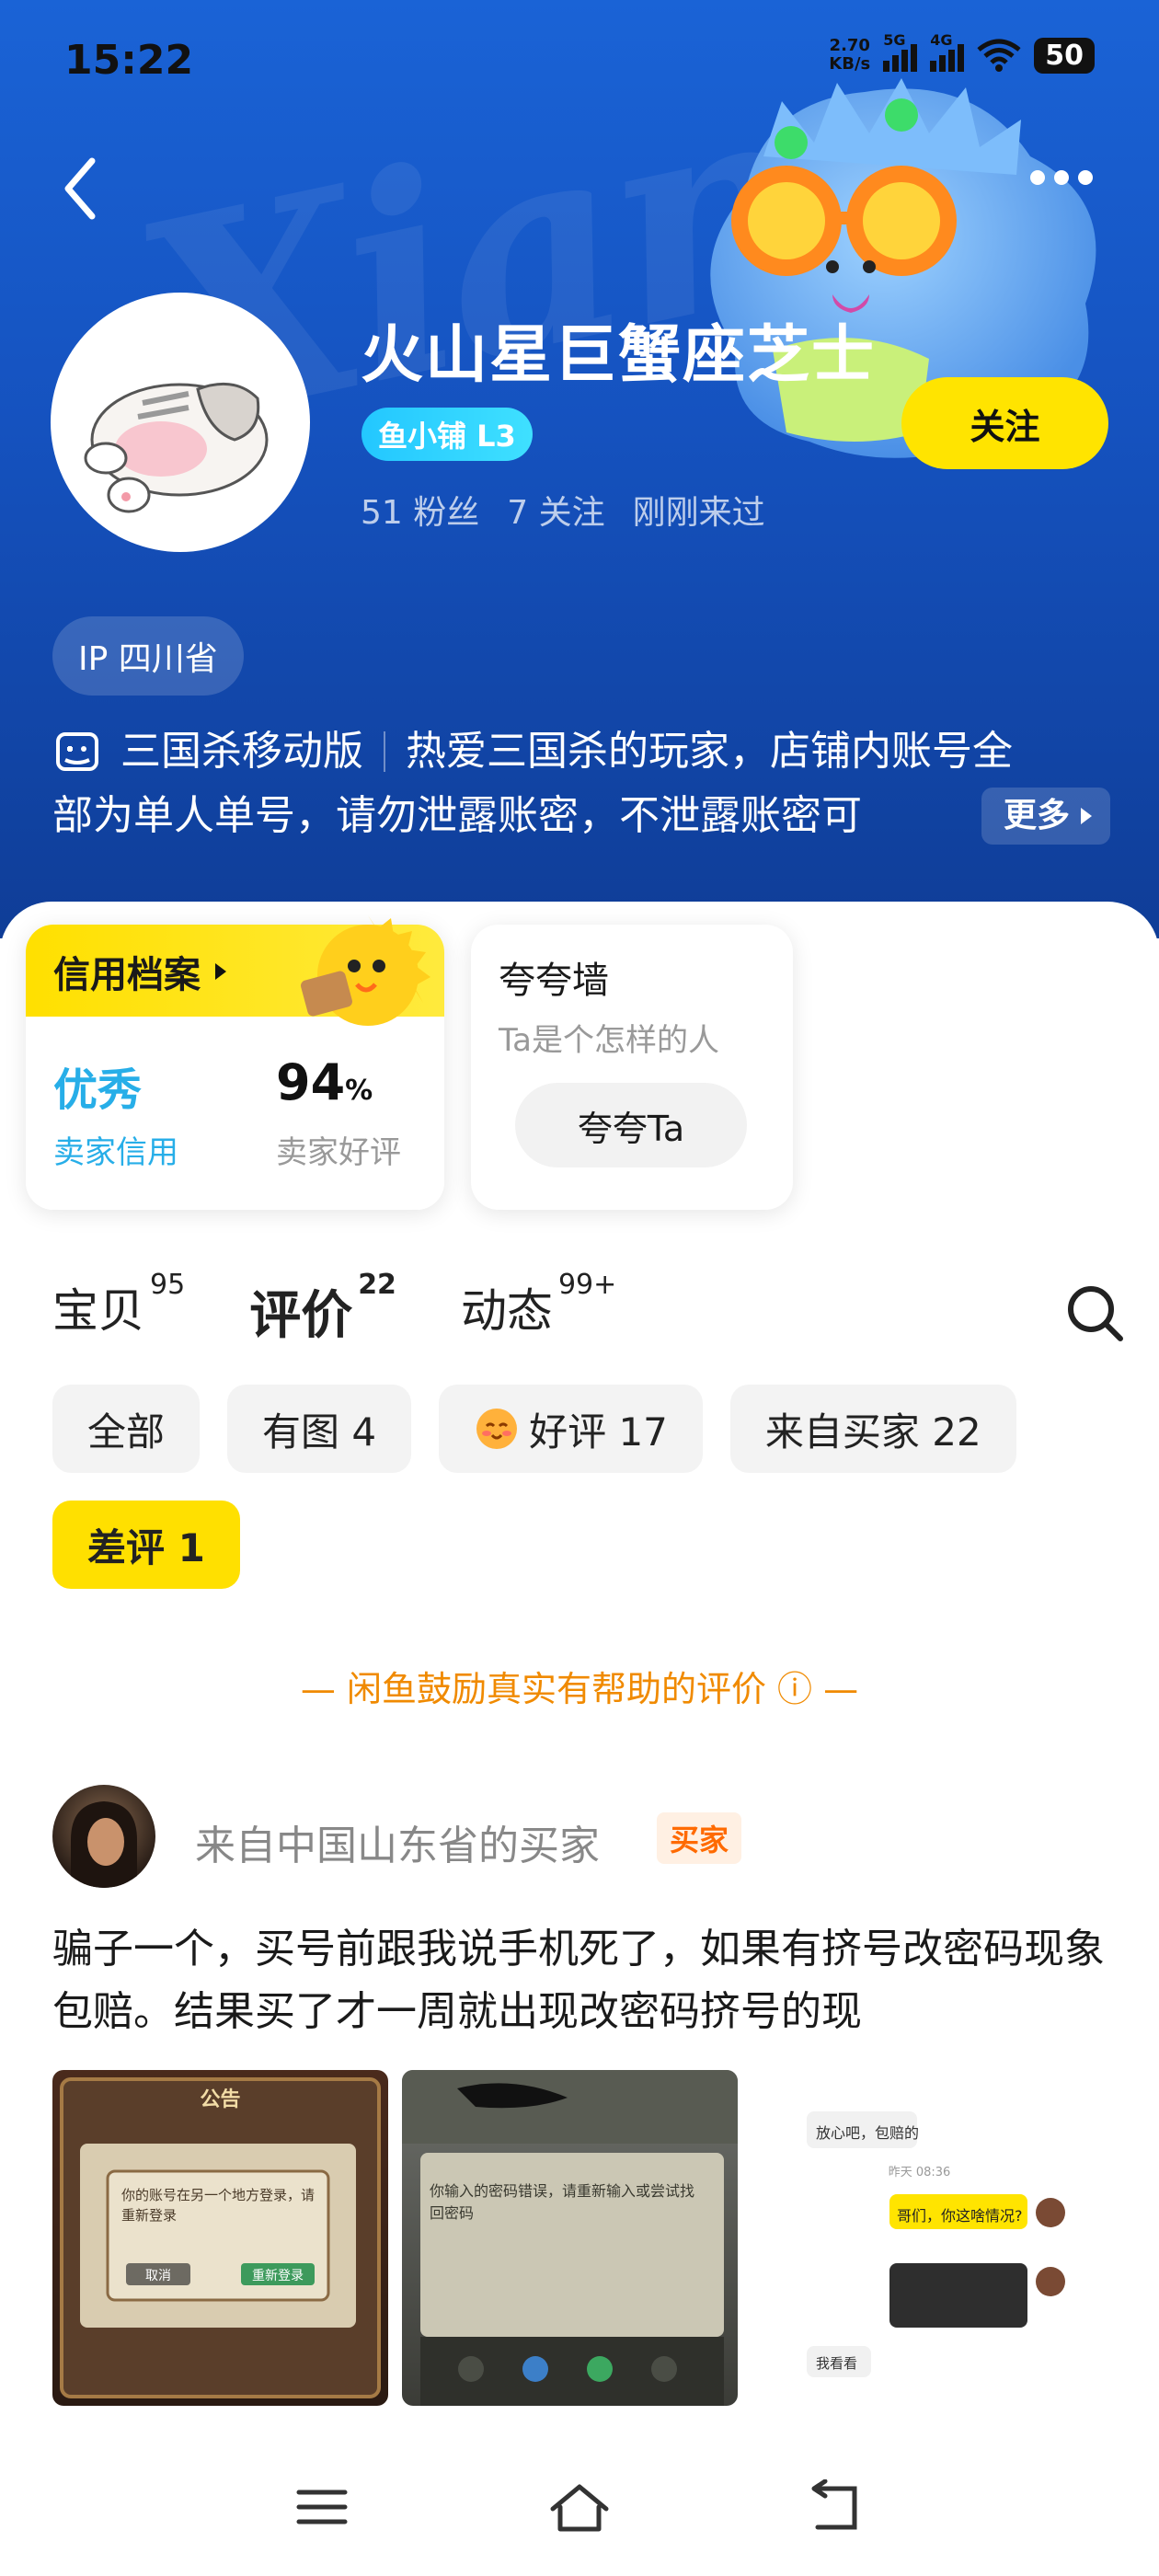 The width and height of the screenshot is (1159, 2576). What do you see at coordinates (632, 1067) in the screenshot?
I see `praise-wall-card: 夸夸墙 Ta是个怎样的人 夸夸Ta` at bounding box center [632, 1067].